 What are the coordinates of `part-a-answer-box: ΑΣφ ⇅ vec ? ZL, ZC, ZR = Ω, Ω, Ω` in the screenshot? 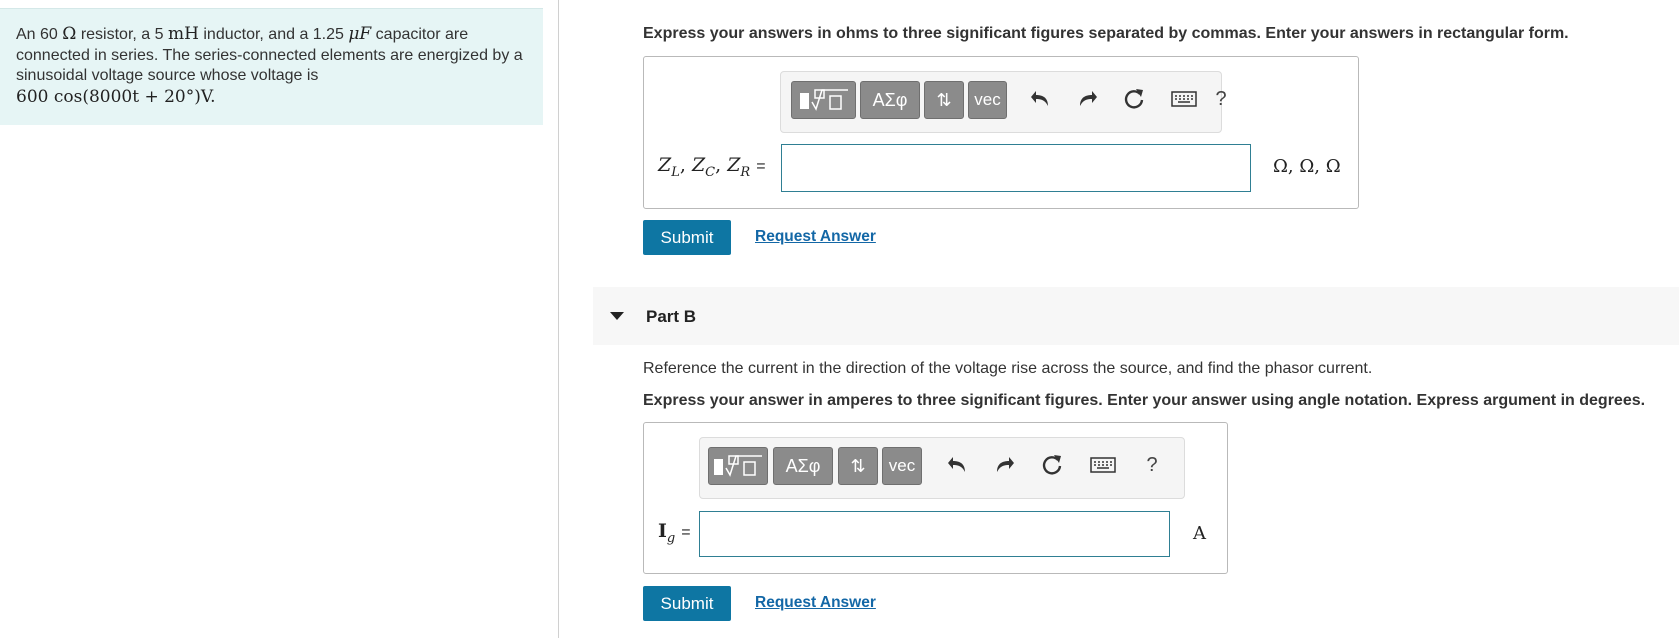 It's located at (1001, 132).